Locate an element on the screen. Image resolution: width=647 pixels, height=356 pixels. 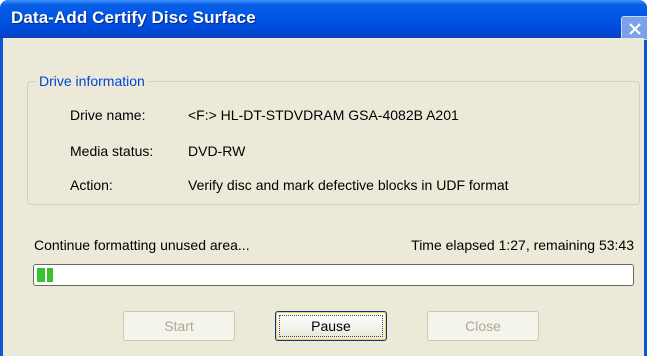
pause-button-label: Pause is located at coordinates (331, 326).